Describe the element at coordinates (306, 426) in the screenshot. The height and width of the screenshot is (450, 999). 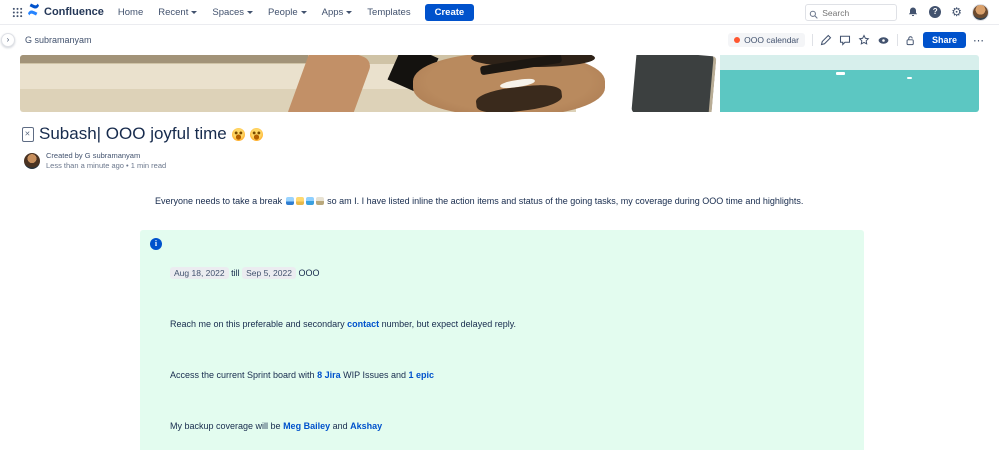
I see `meg-bailey-link: Meg Bailey` at that location.